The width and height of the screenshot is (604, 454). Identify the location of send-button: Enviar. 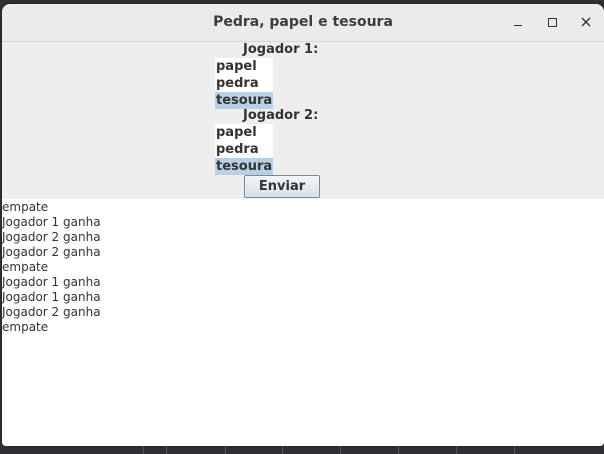
(282, 186).